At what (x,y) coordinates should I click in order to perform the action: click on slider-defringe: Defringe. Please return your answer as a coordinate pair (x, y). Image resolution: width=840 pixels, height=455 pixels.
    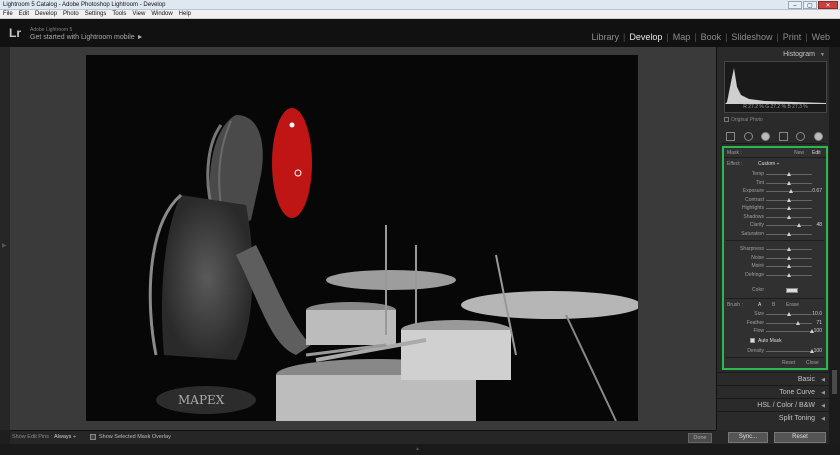
    Looking at the image, I should click on (775, 275).